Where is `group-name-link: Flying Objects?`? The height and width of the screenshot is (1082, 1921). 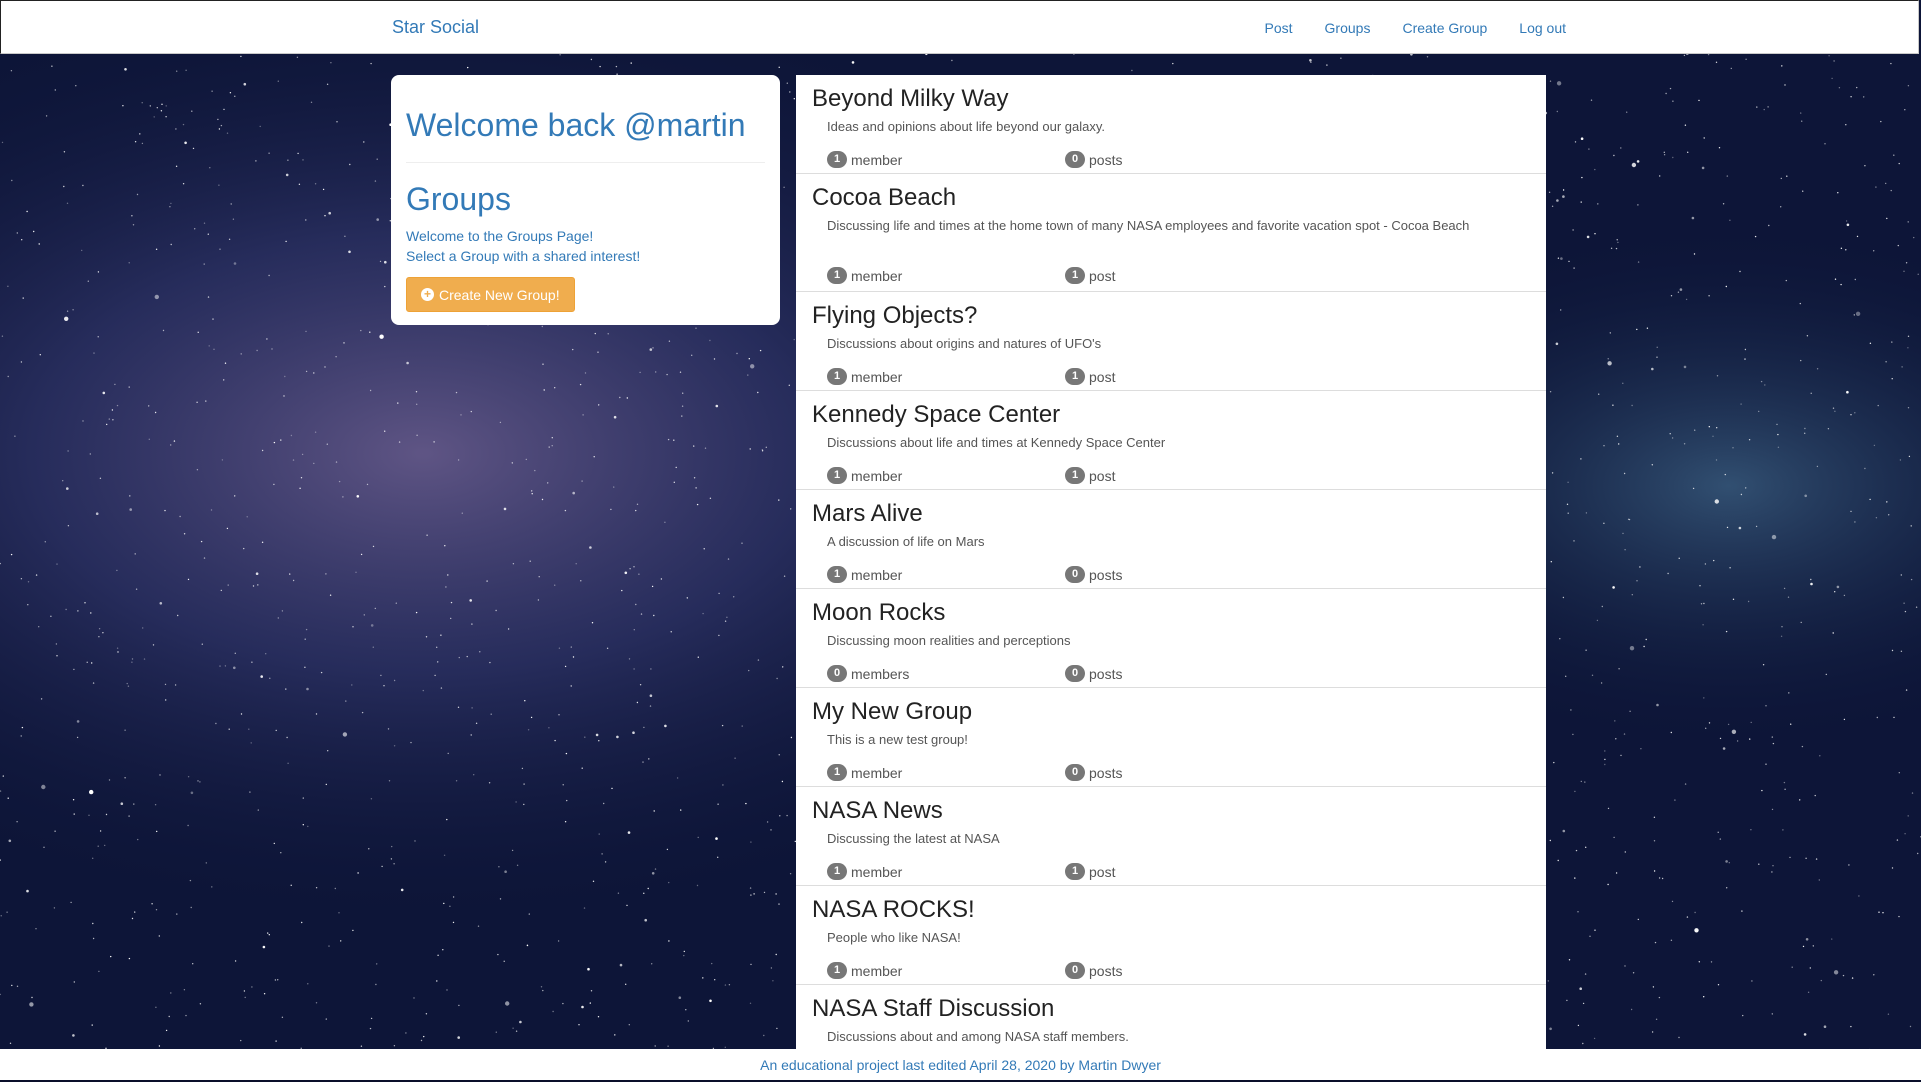
group-name-link: Flying Objects? is located at coordinates (894, 316).